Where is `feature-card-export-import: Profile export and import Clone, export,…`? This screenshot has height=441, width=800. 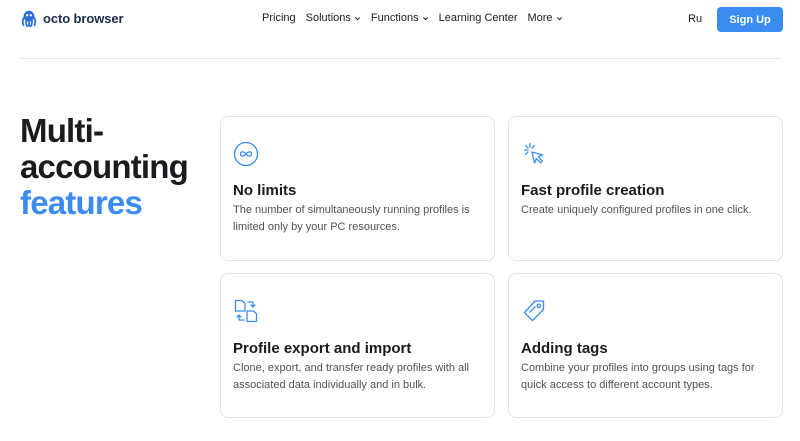
feature-card-export-import: Profile export and import Clone, export,… is located at coordinates (357, 345).